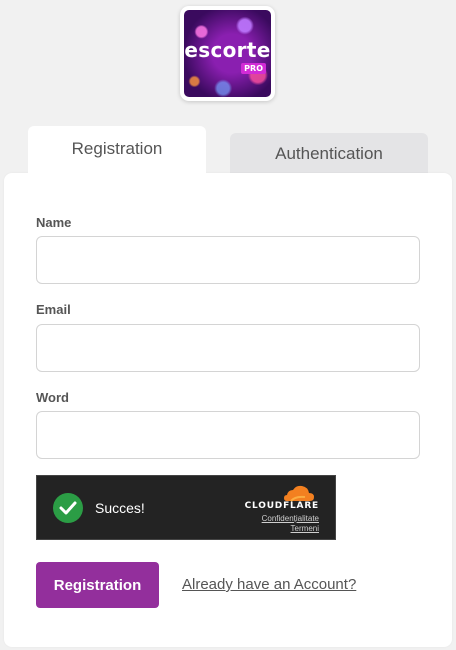  I want to click on email-input, so click(228, 348).